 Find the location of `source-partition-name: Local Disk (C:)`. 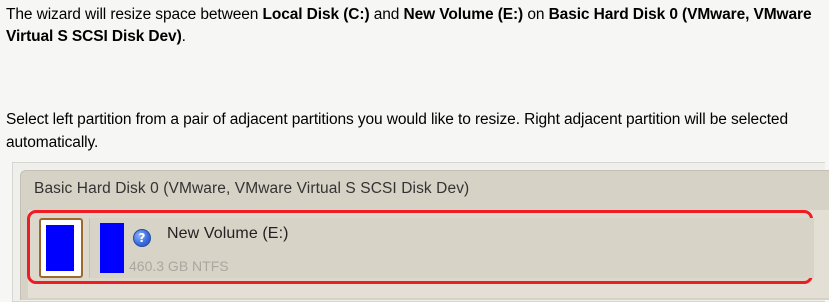

source-partition-name: Local Disk (C:) is located at coordinates (316, 14).